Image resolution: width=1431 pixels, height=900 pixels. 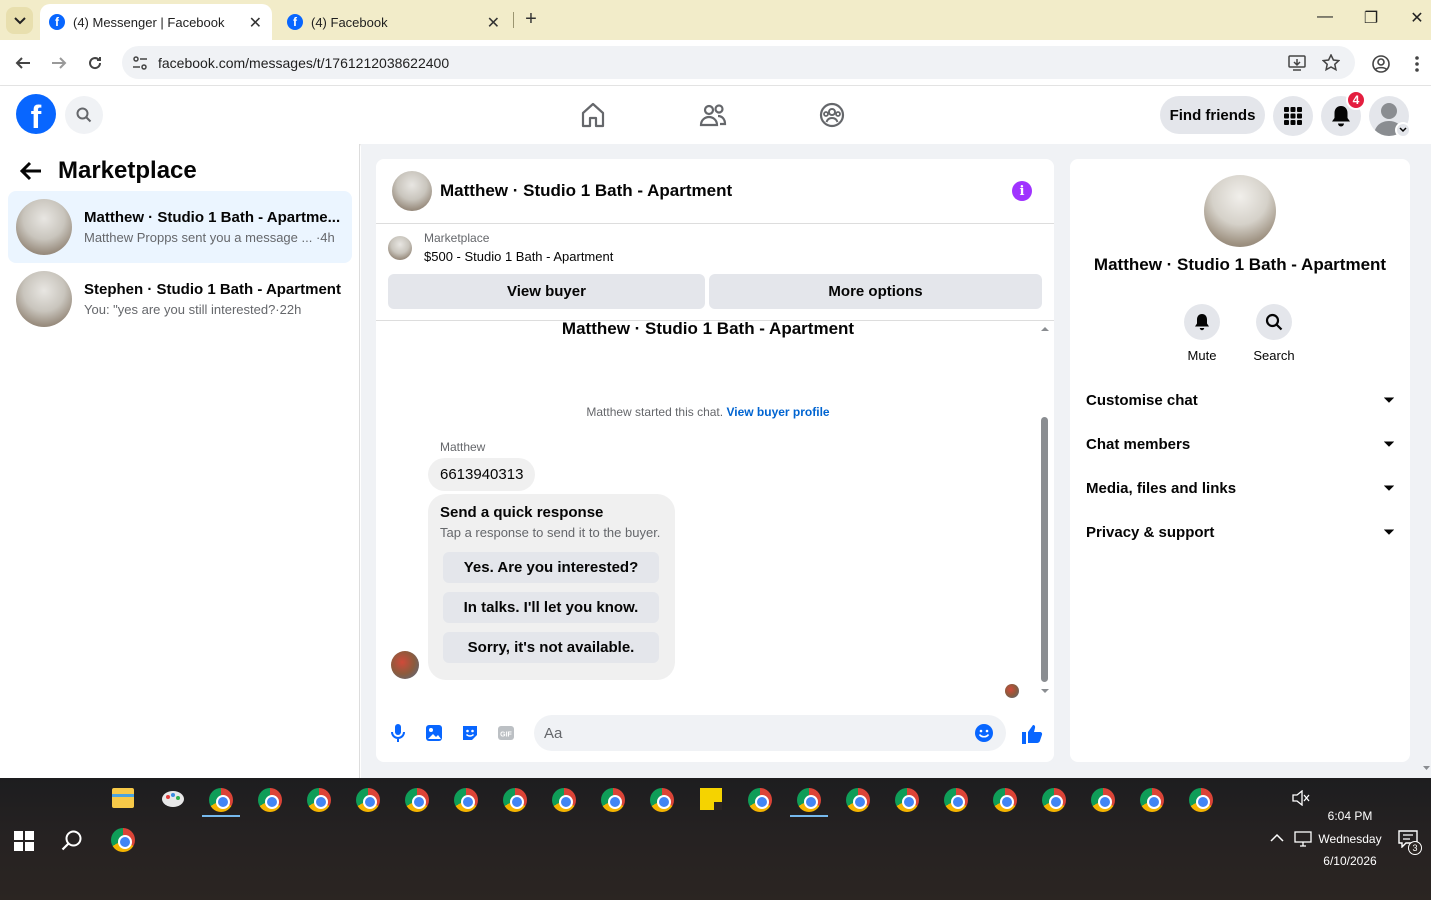 I want to click on file-explorer-icon, so click(x=123, y=798).